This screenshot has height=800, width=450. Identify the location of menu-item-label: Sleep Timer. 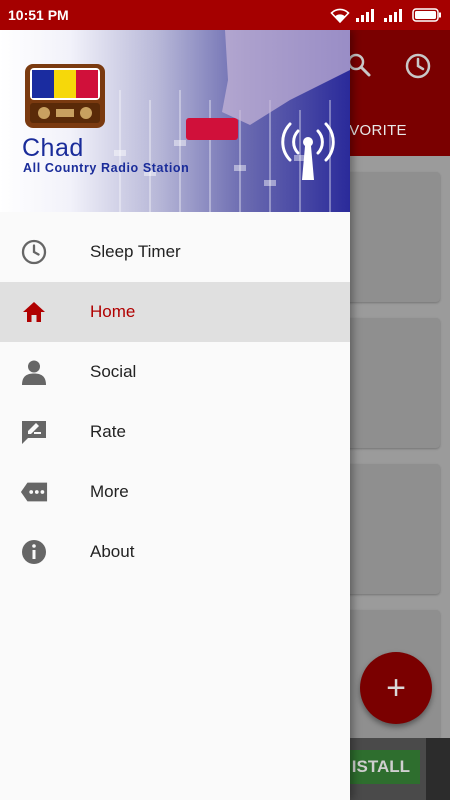
(135, 251).